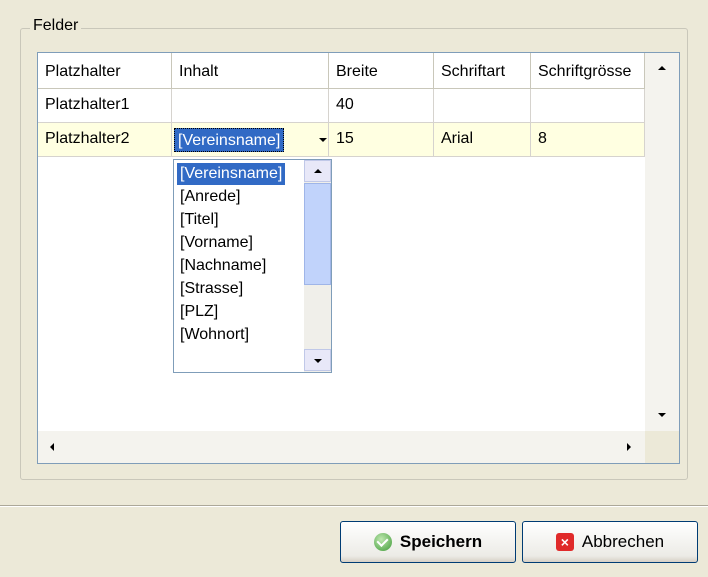  I want to click on dropdown-option: [Titel], so click(199, 220).